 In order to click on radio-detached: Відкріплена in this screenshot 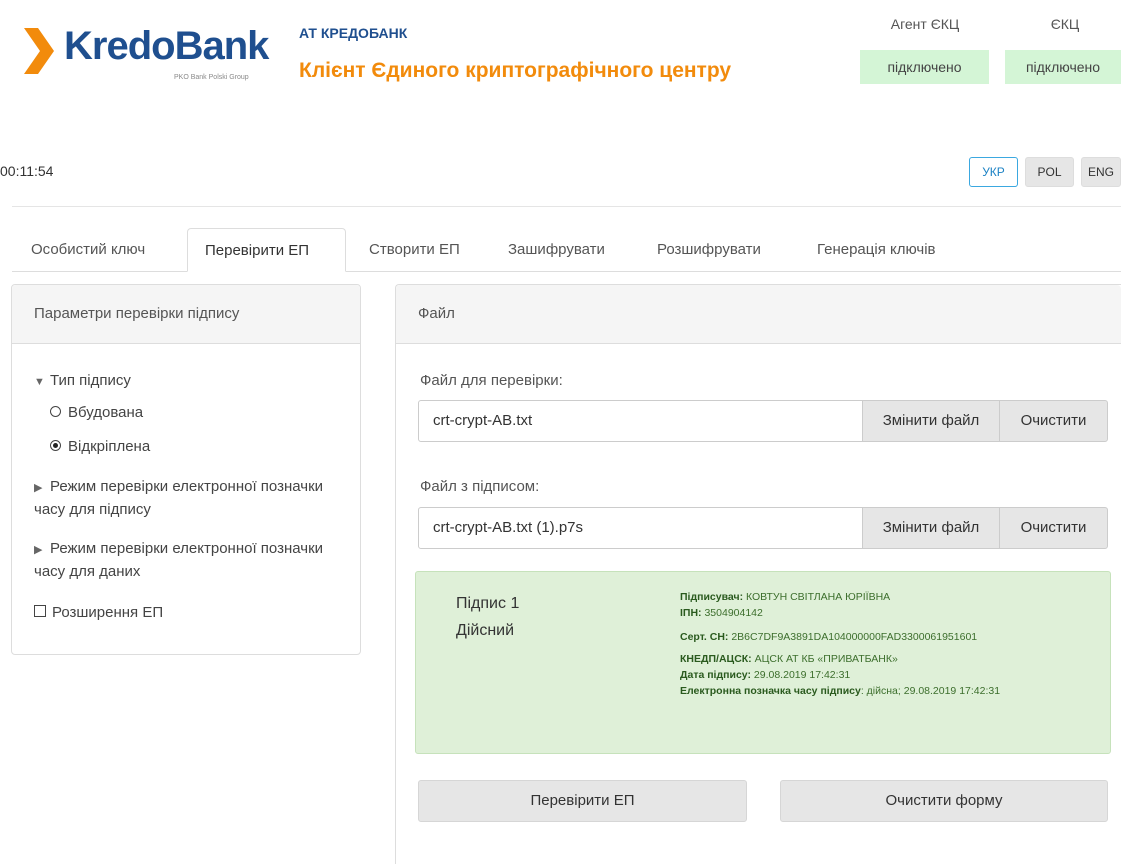, I will do `click(100, 447)`.